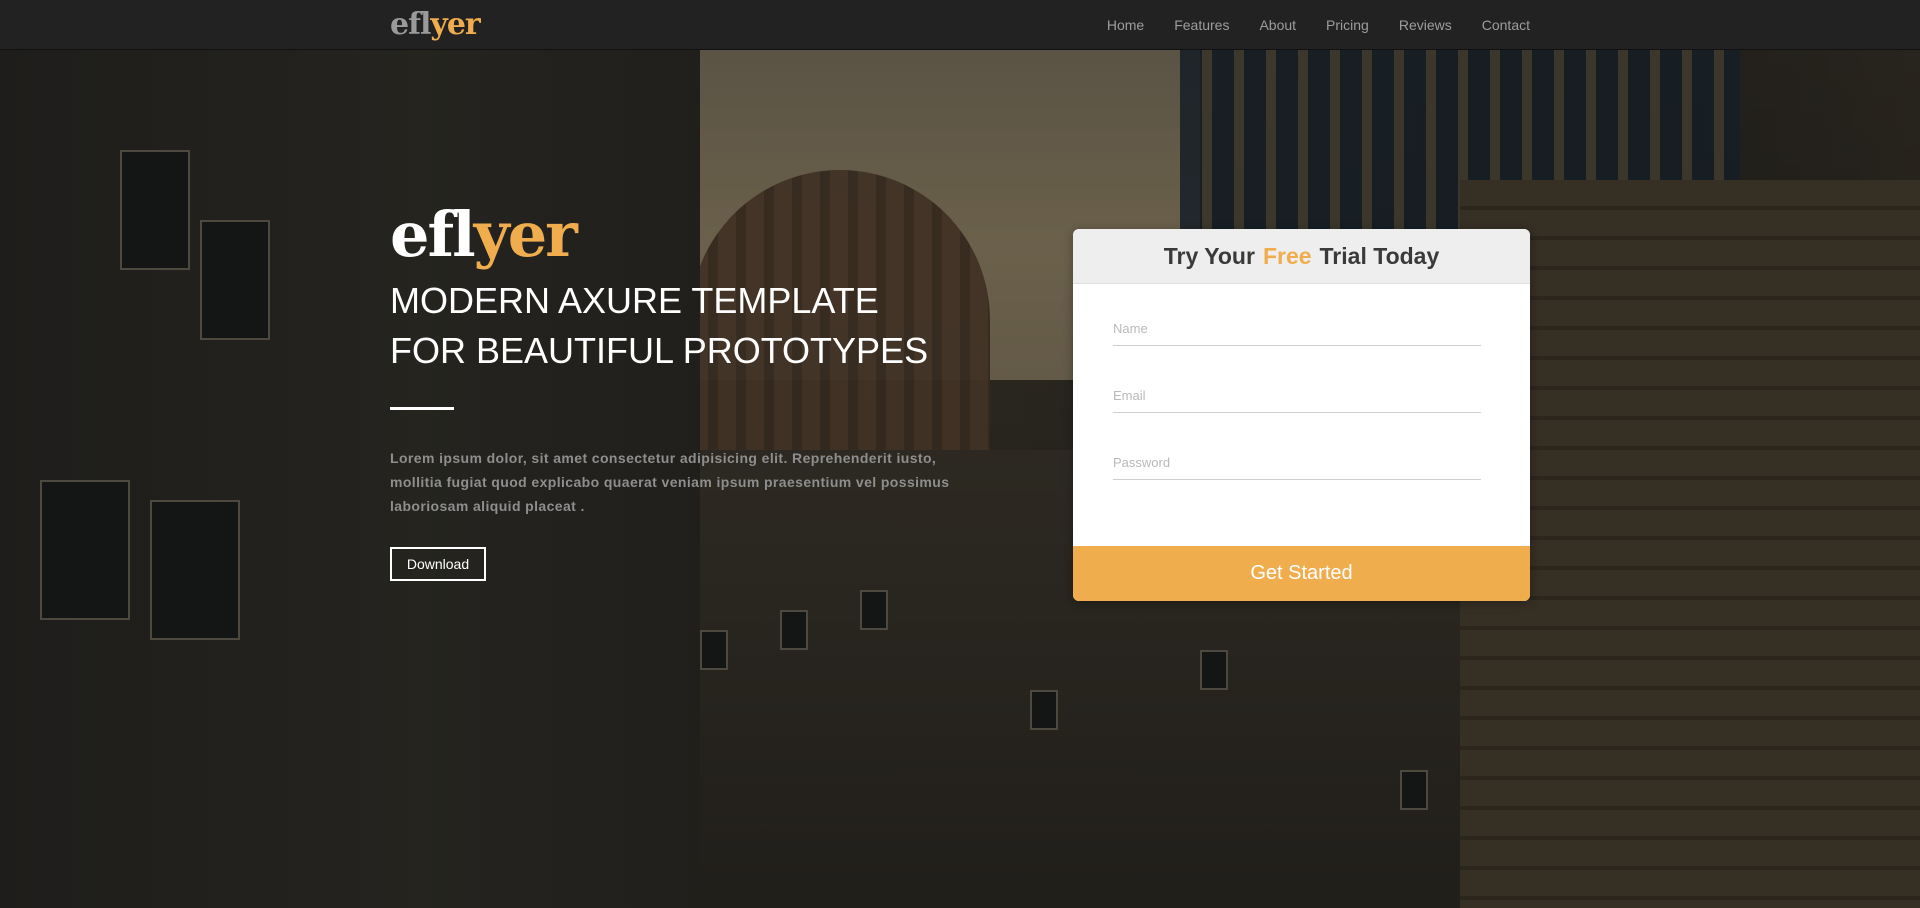  Describe the element at coordinates (422, 408) in the screenshot. I see `hero-divider` at that location.